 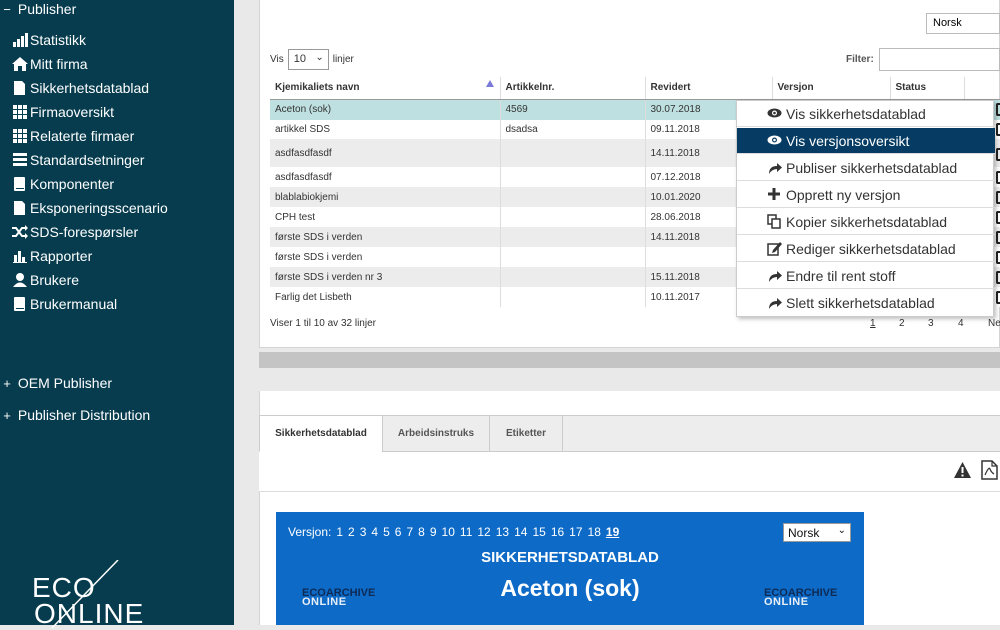 What do you see at coordinates (38, 9) in the screenshot?
I see `section-publisher: − Publisher` at bounding box center [38, 9].